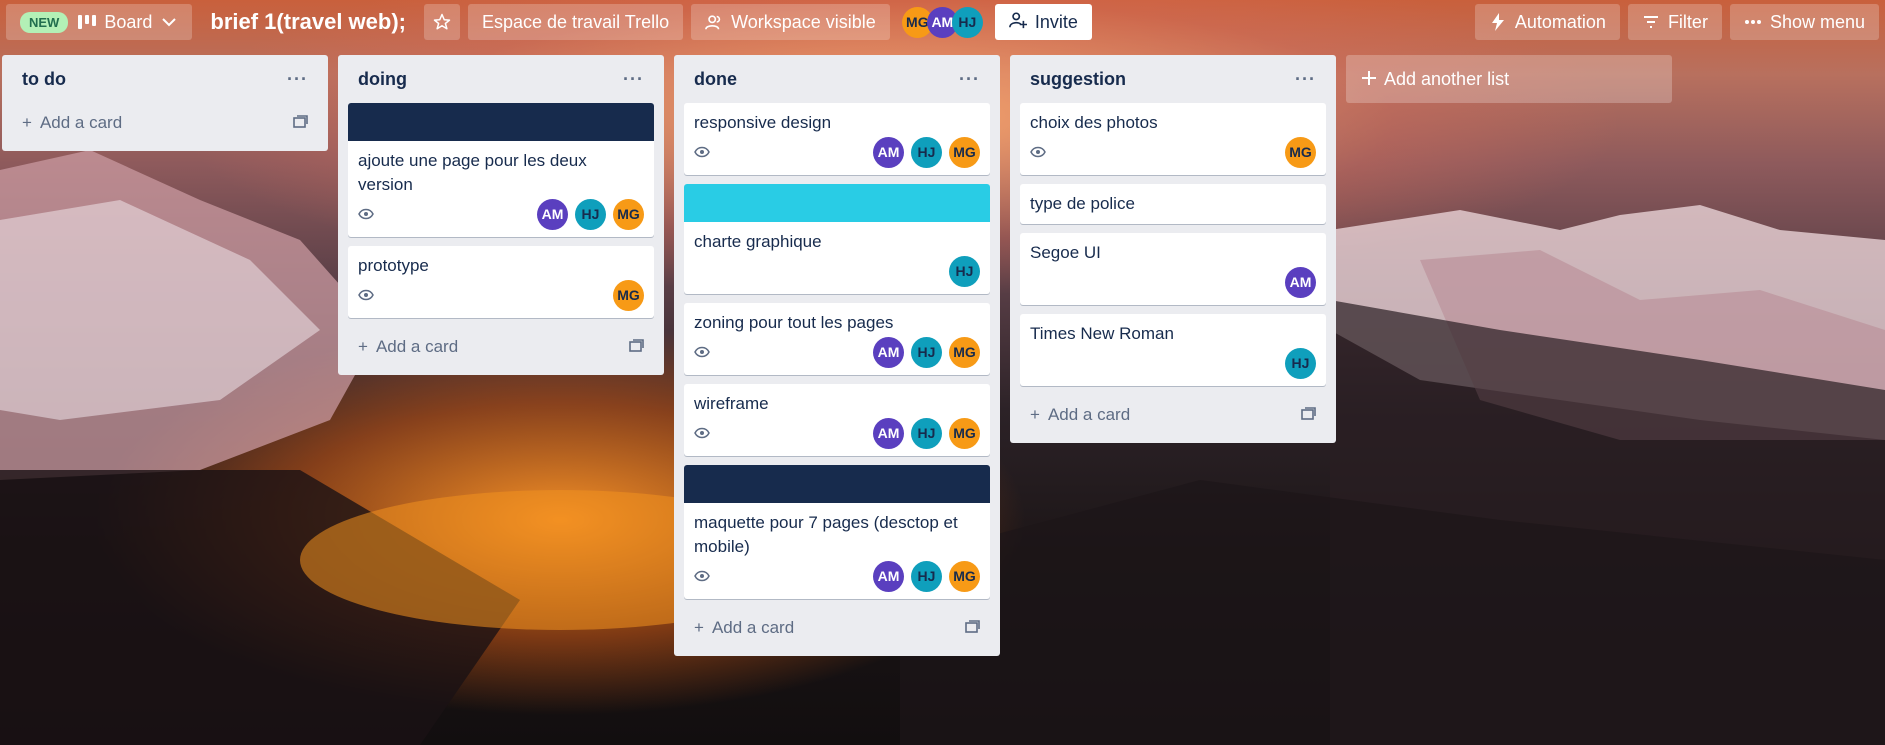 This screenshot has height=745, width=1885. Describe the element at coordinates (837, 239) in the screenshot. I see `card: charte graphique HJ` at that location.